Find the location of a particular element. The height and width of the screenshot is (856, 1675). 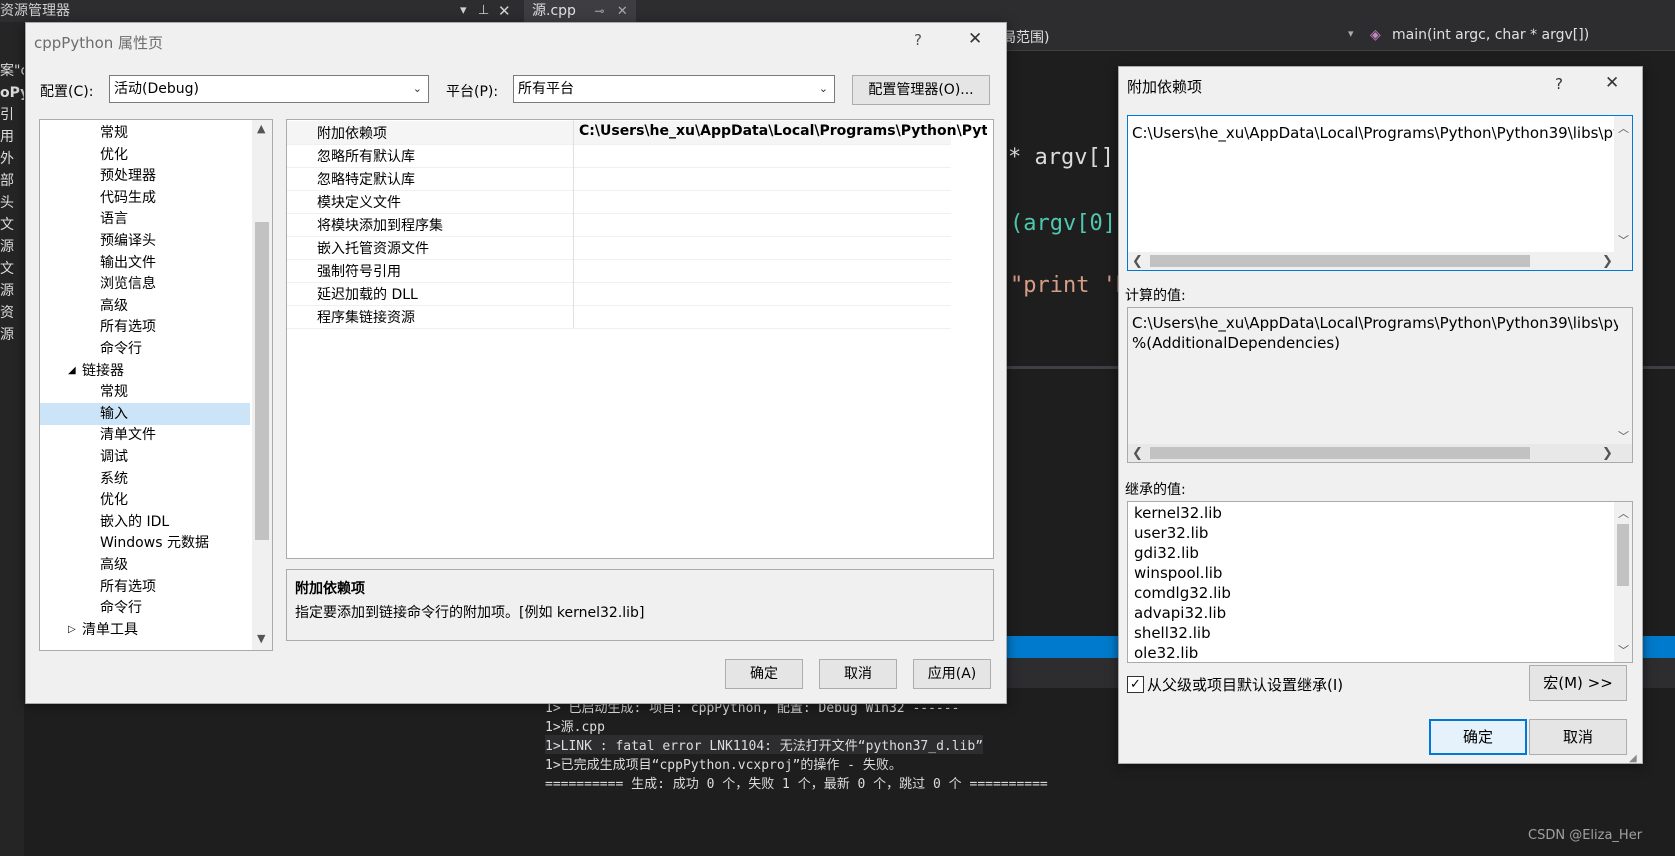

expanded-icon: ◢ is located at coordinates (72, 371).